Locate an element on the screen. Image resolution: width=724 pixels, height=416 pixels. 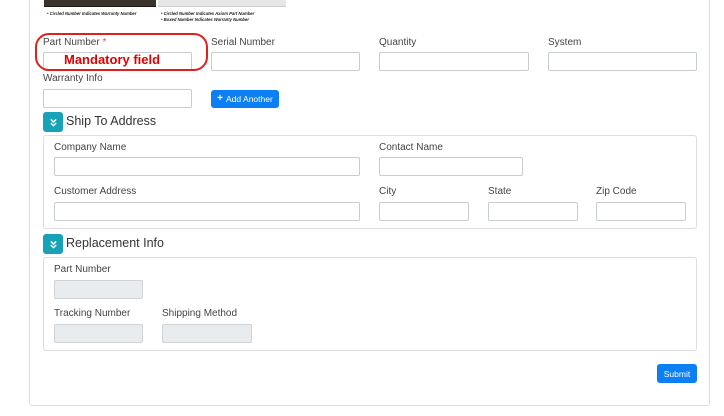
tracking-number-label: Tracking Number is located at coordinates (92, 313).